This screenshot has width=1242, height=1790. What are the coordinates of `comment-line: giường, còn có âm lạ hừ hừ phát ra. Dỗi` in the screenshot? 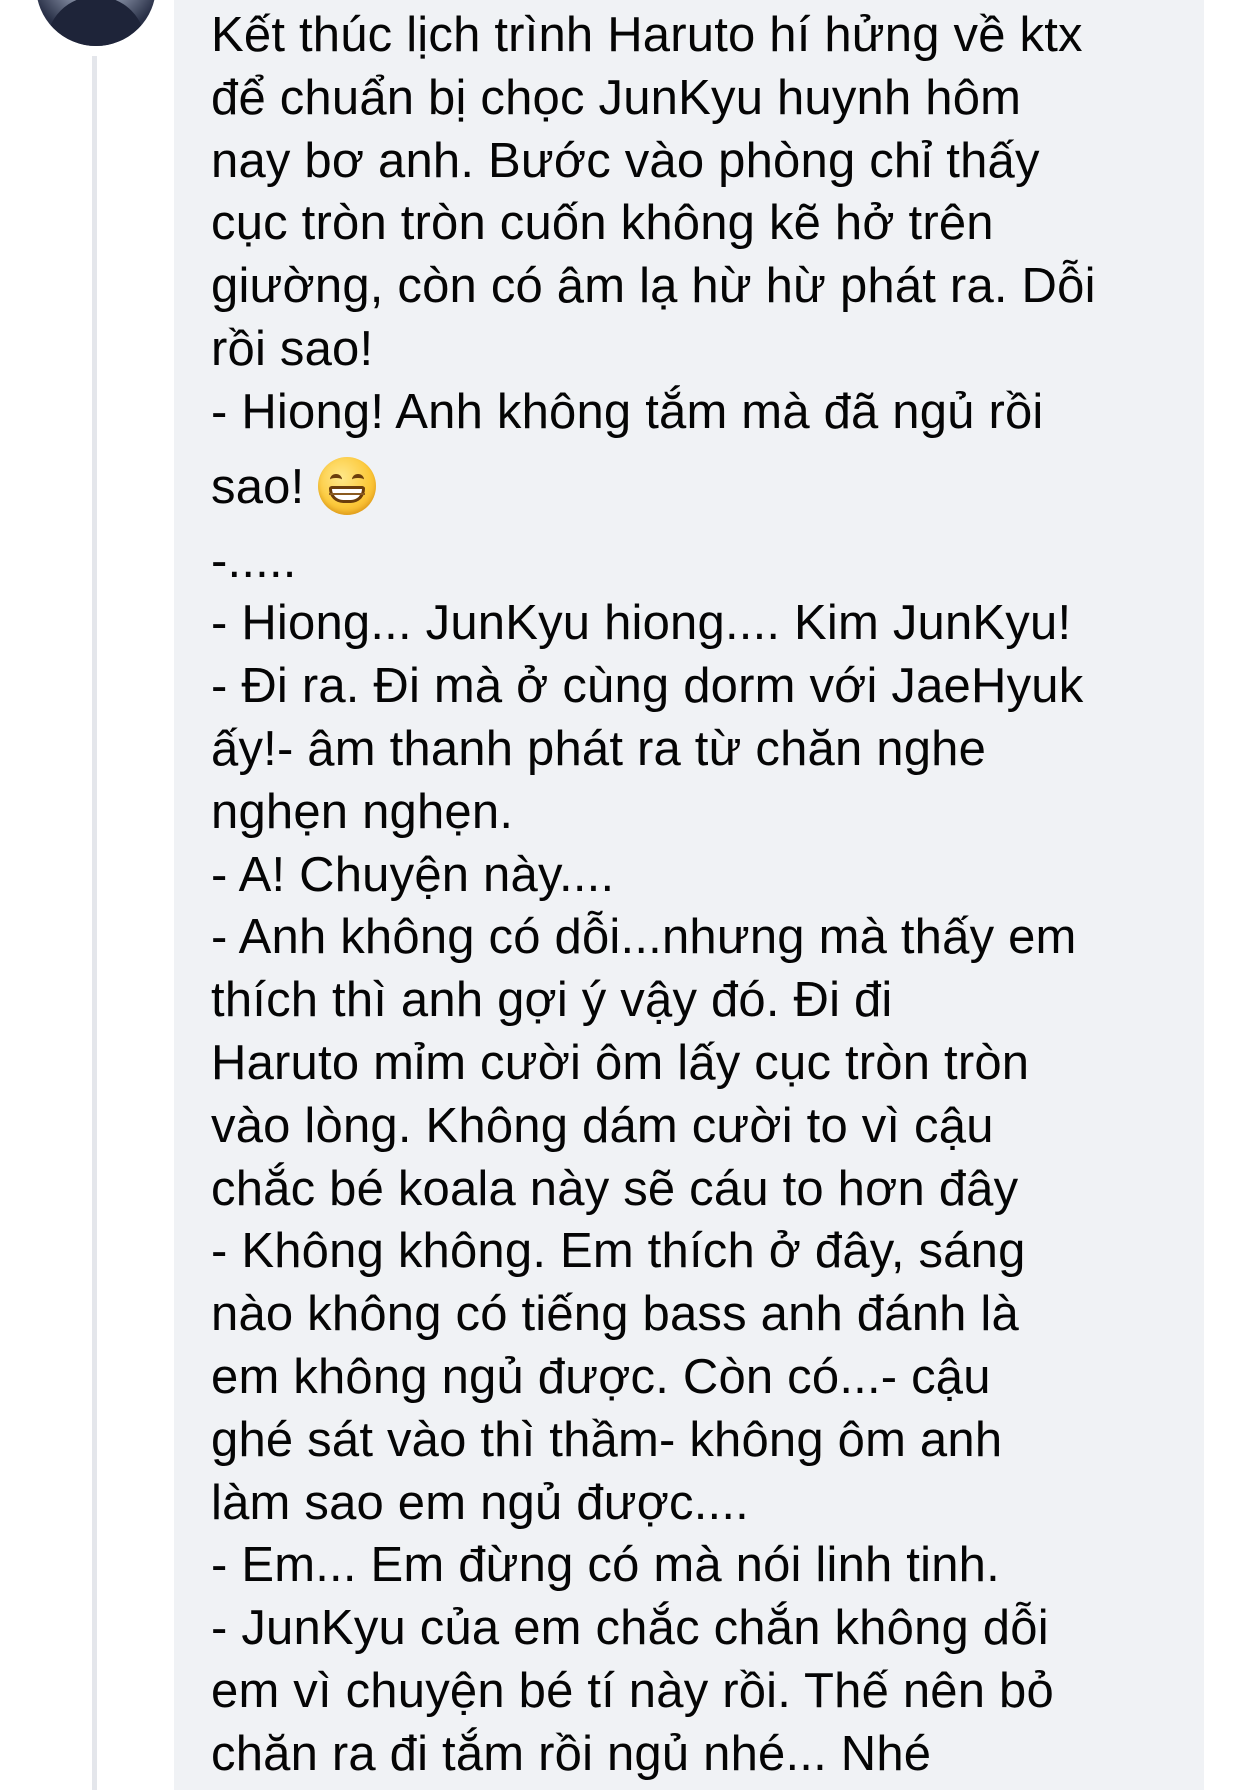 It's located at (653, 286).